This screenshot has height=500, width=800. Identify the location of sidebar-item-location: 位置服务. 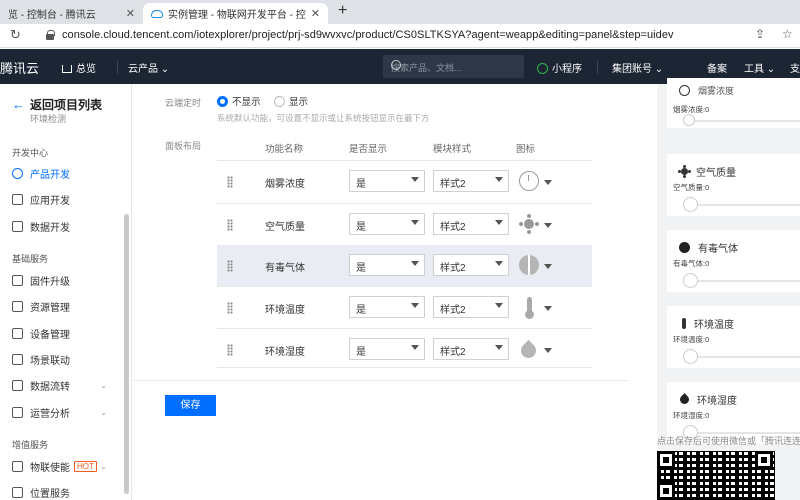
(65, 490).